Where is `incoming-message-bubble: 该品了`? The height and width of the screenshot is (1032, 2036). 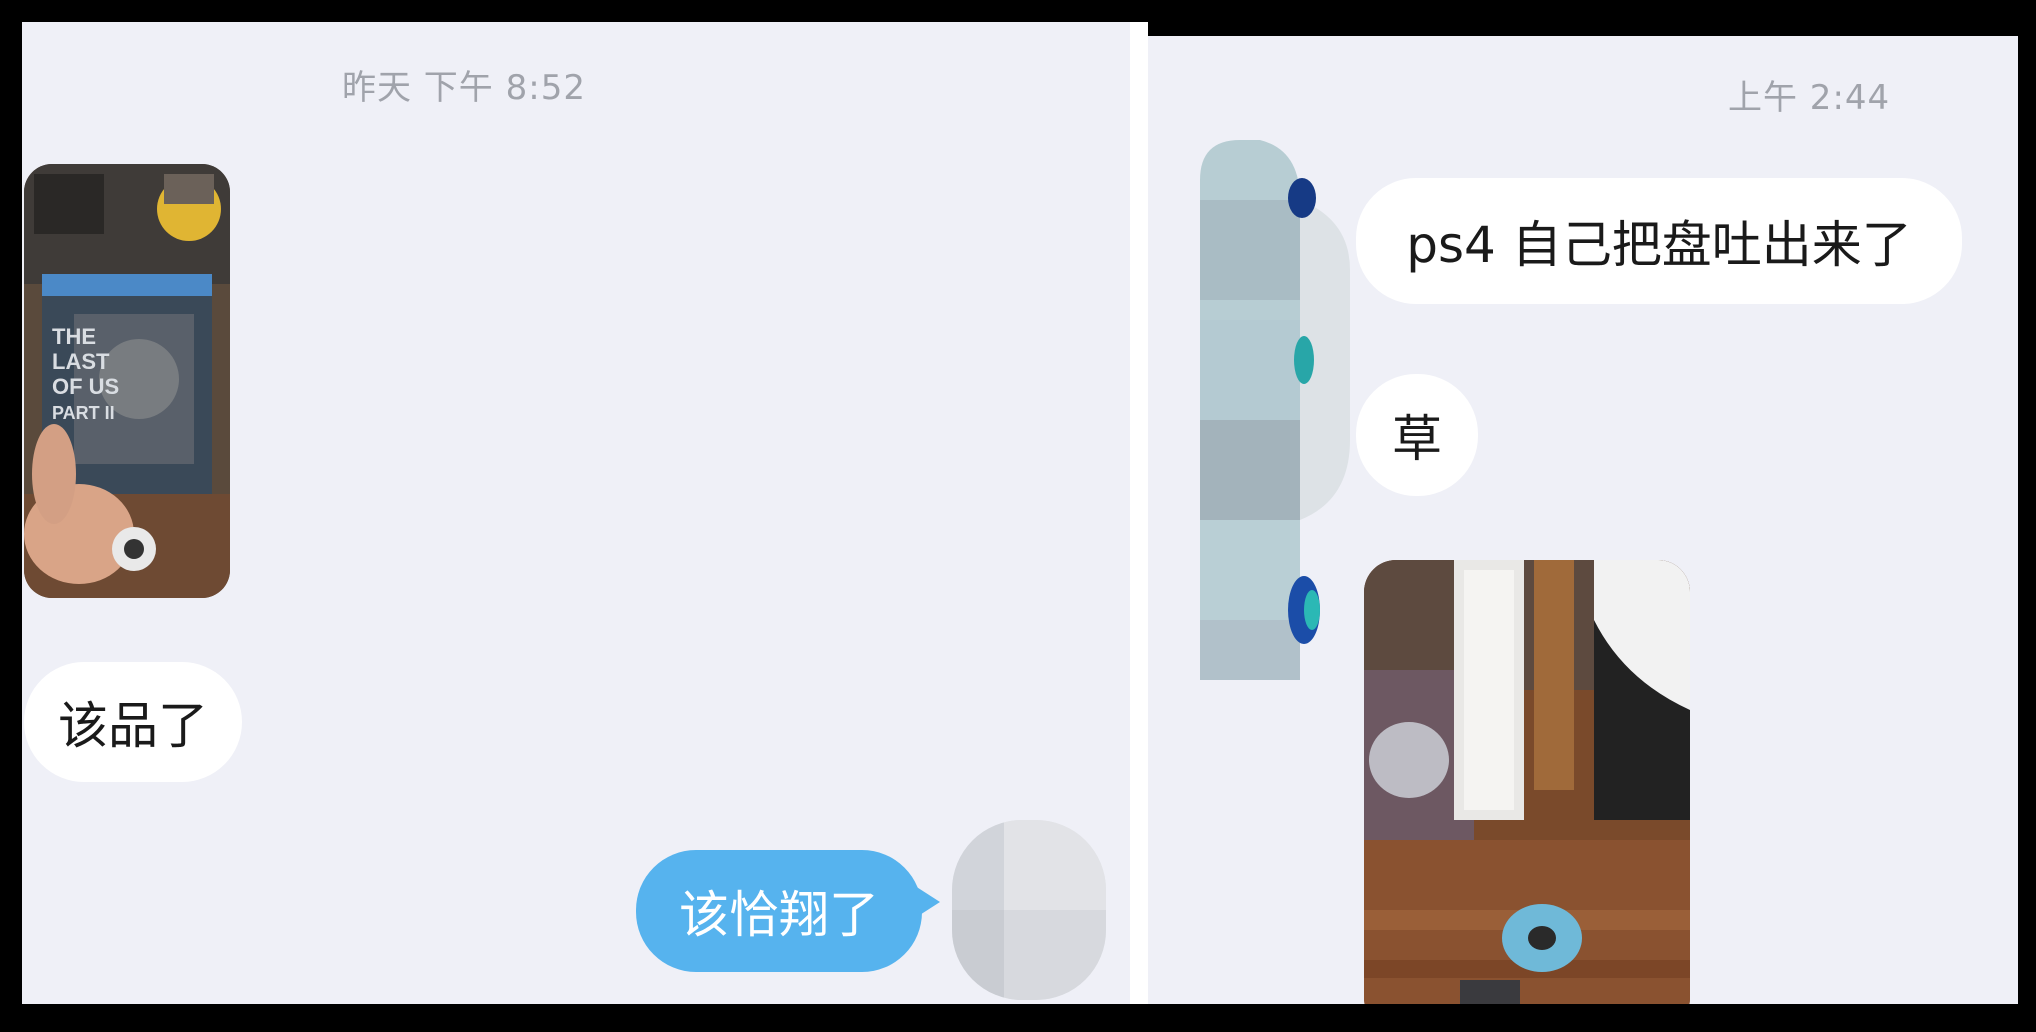 incoming-message-bubble: 该品了 is located at coordinates (133, 722).